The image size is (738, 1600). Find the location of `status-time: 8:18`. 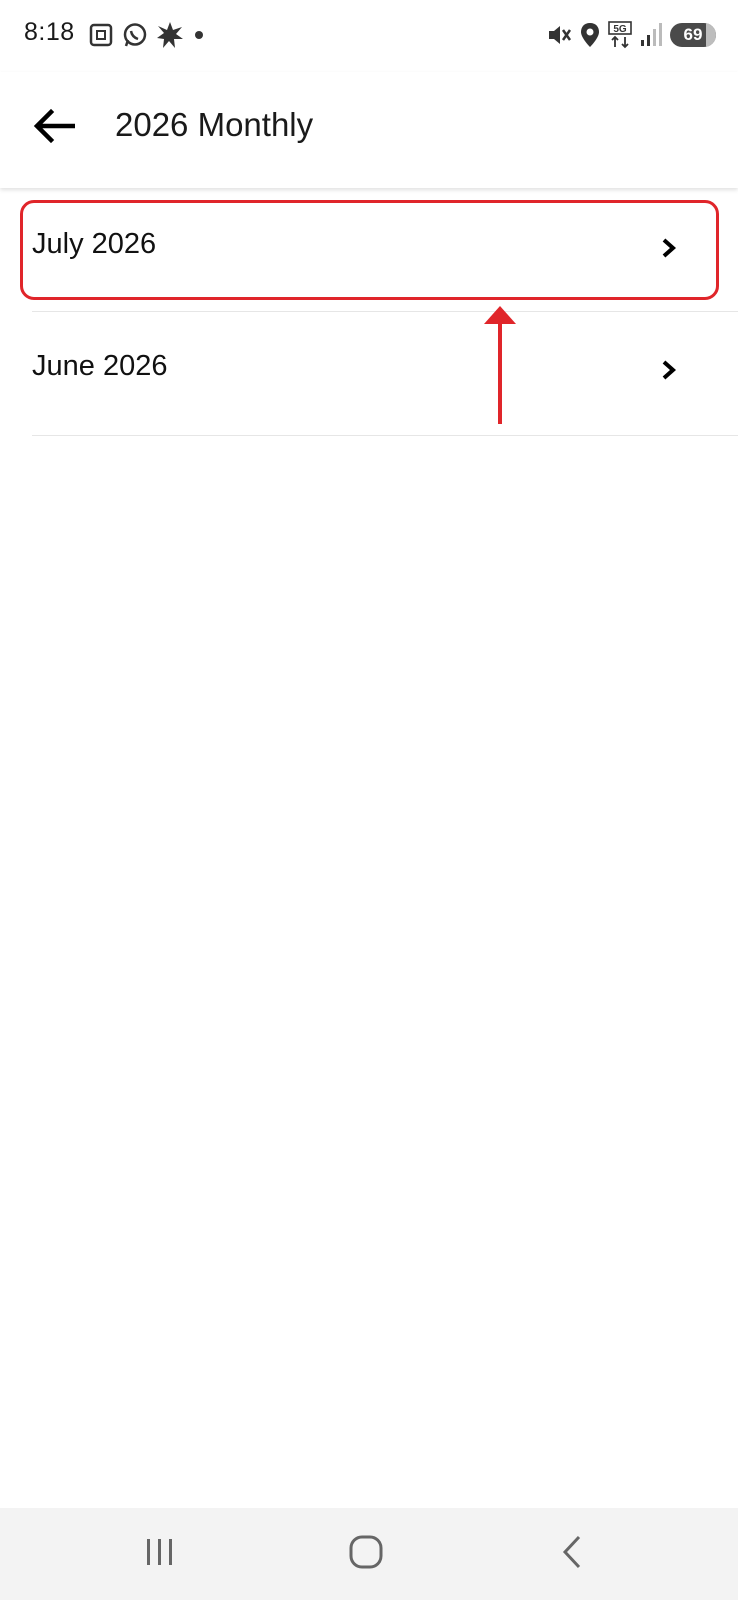

status-time: 8:18 is located at coordinates (49, 32).